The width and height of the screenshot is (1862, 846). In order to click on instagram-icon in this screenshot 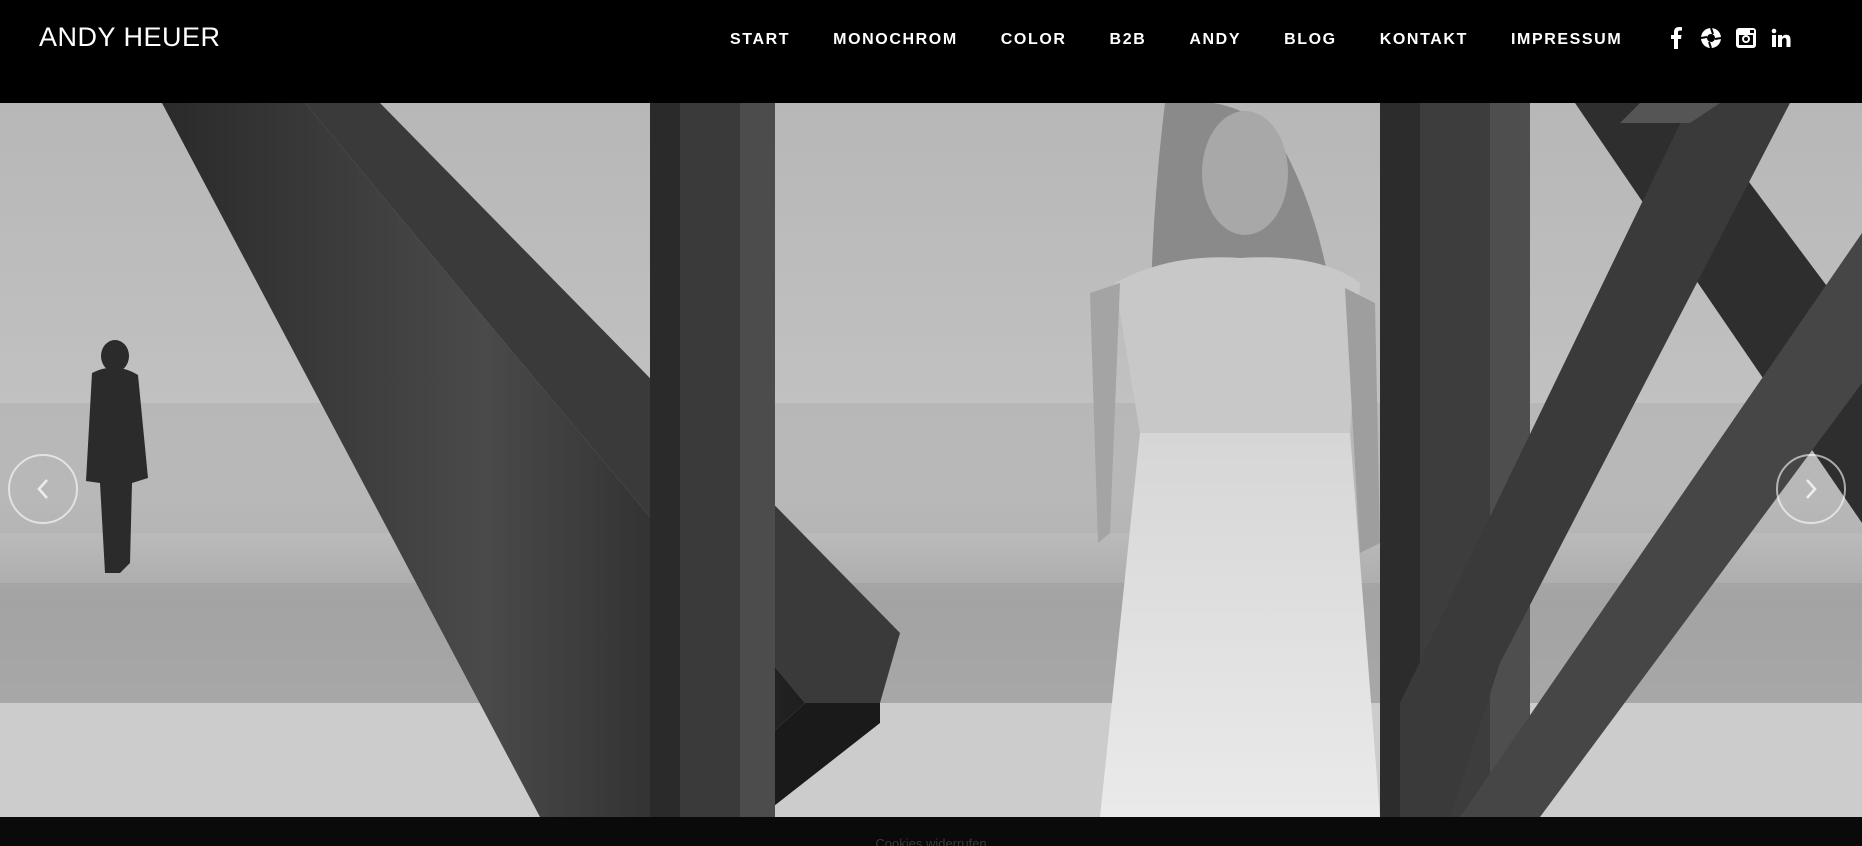, I will do `click(1746, 38)`.